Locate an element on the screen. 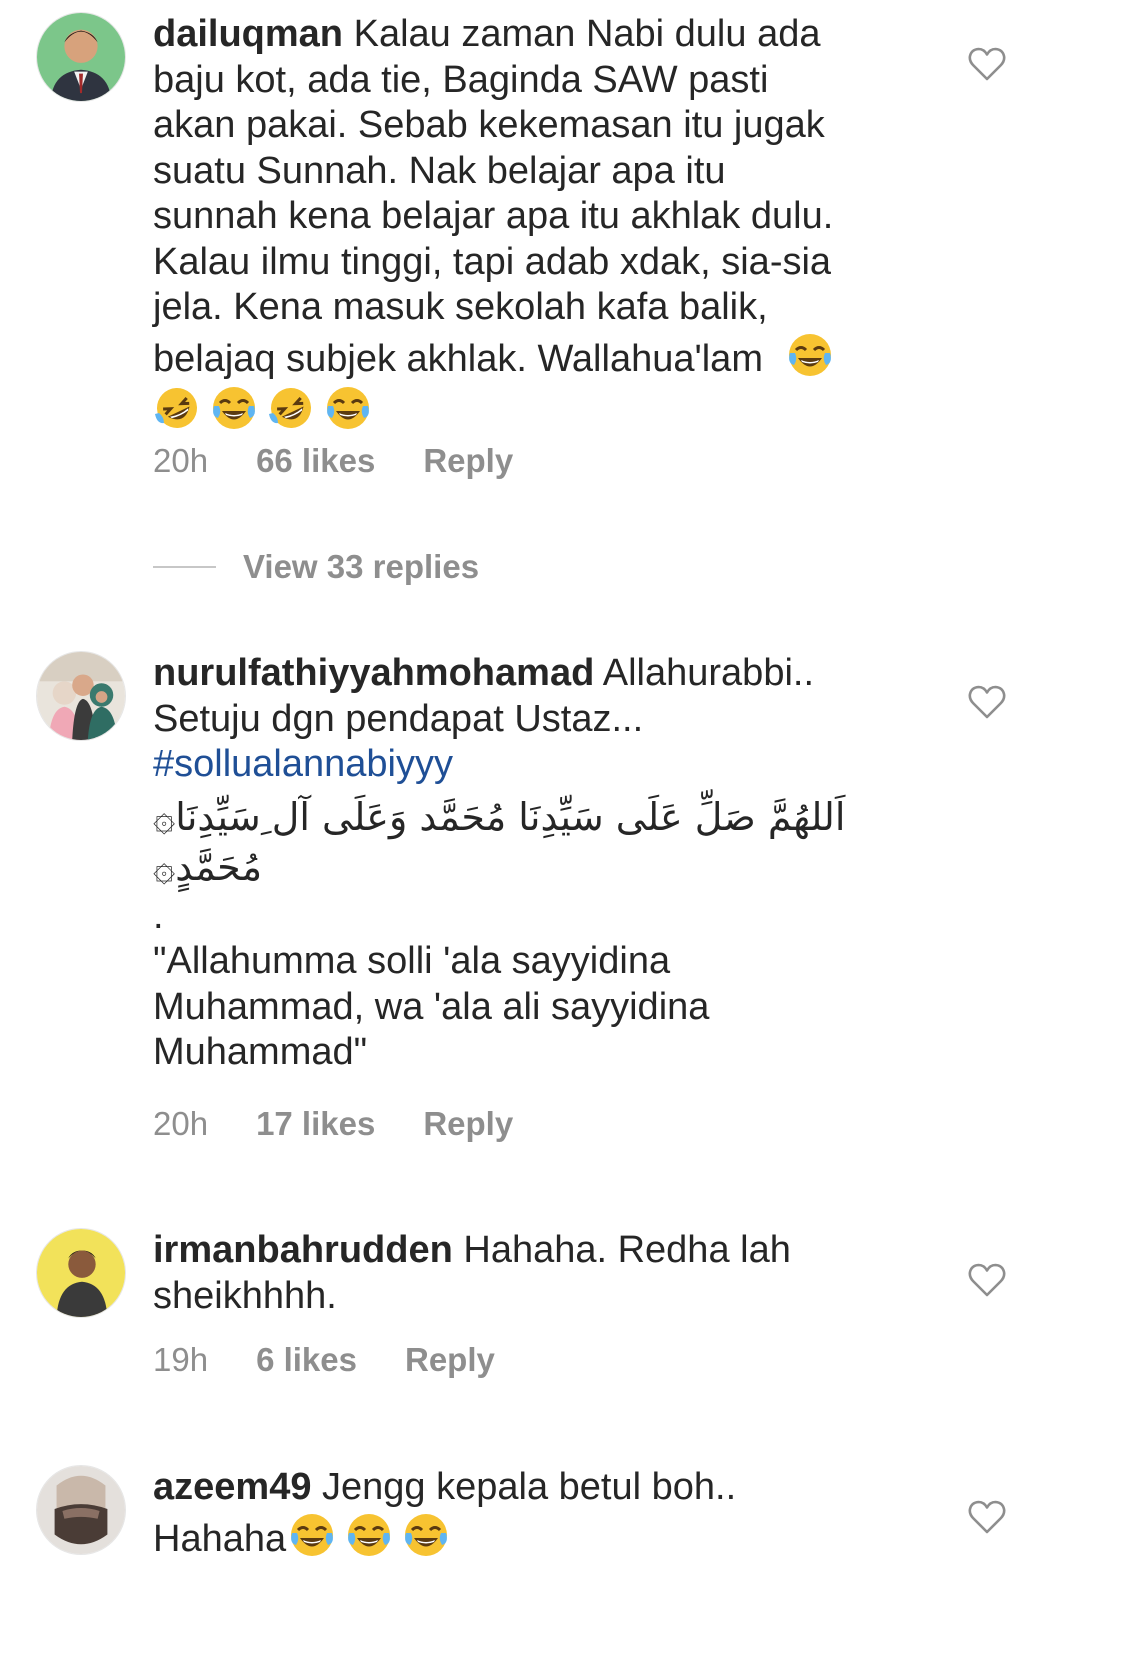  avatar-nurulfathiyyahmohamad is located at coordinates (81, 696).